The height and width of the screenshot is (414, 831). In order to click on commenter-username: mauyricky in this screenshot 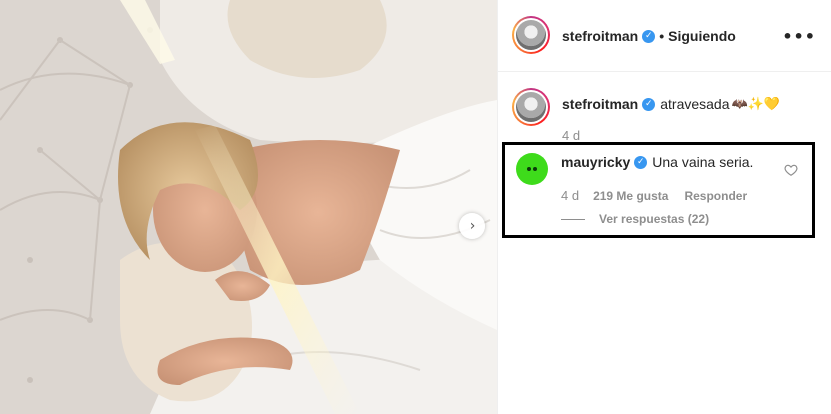, I will do `click(595, 162)`.